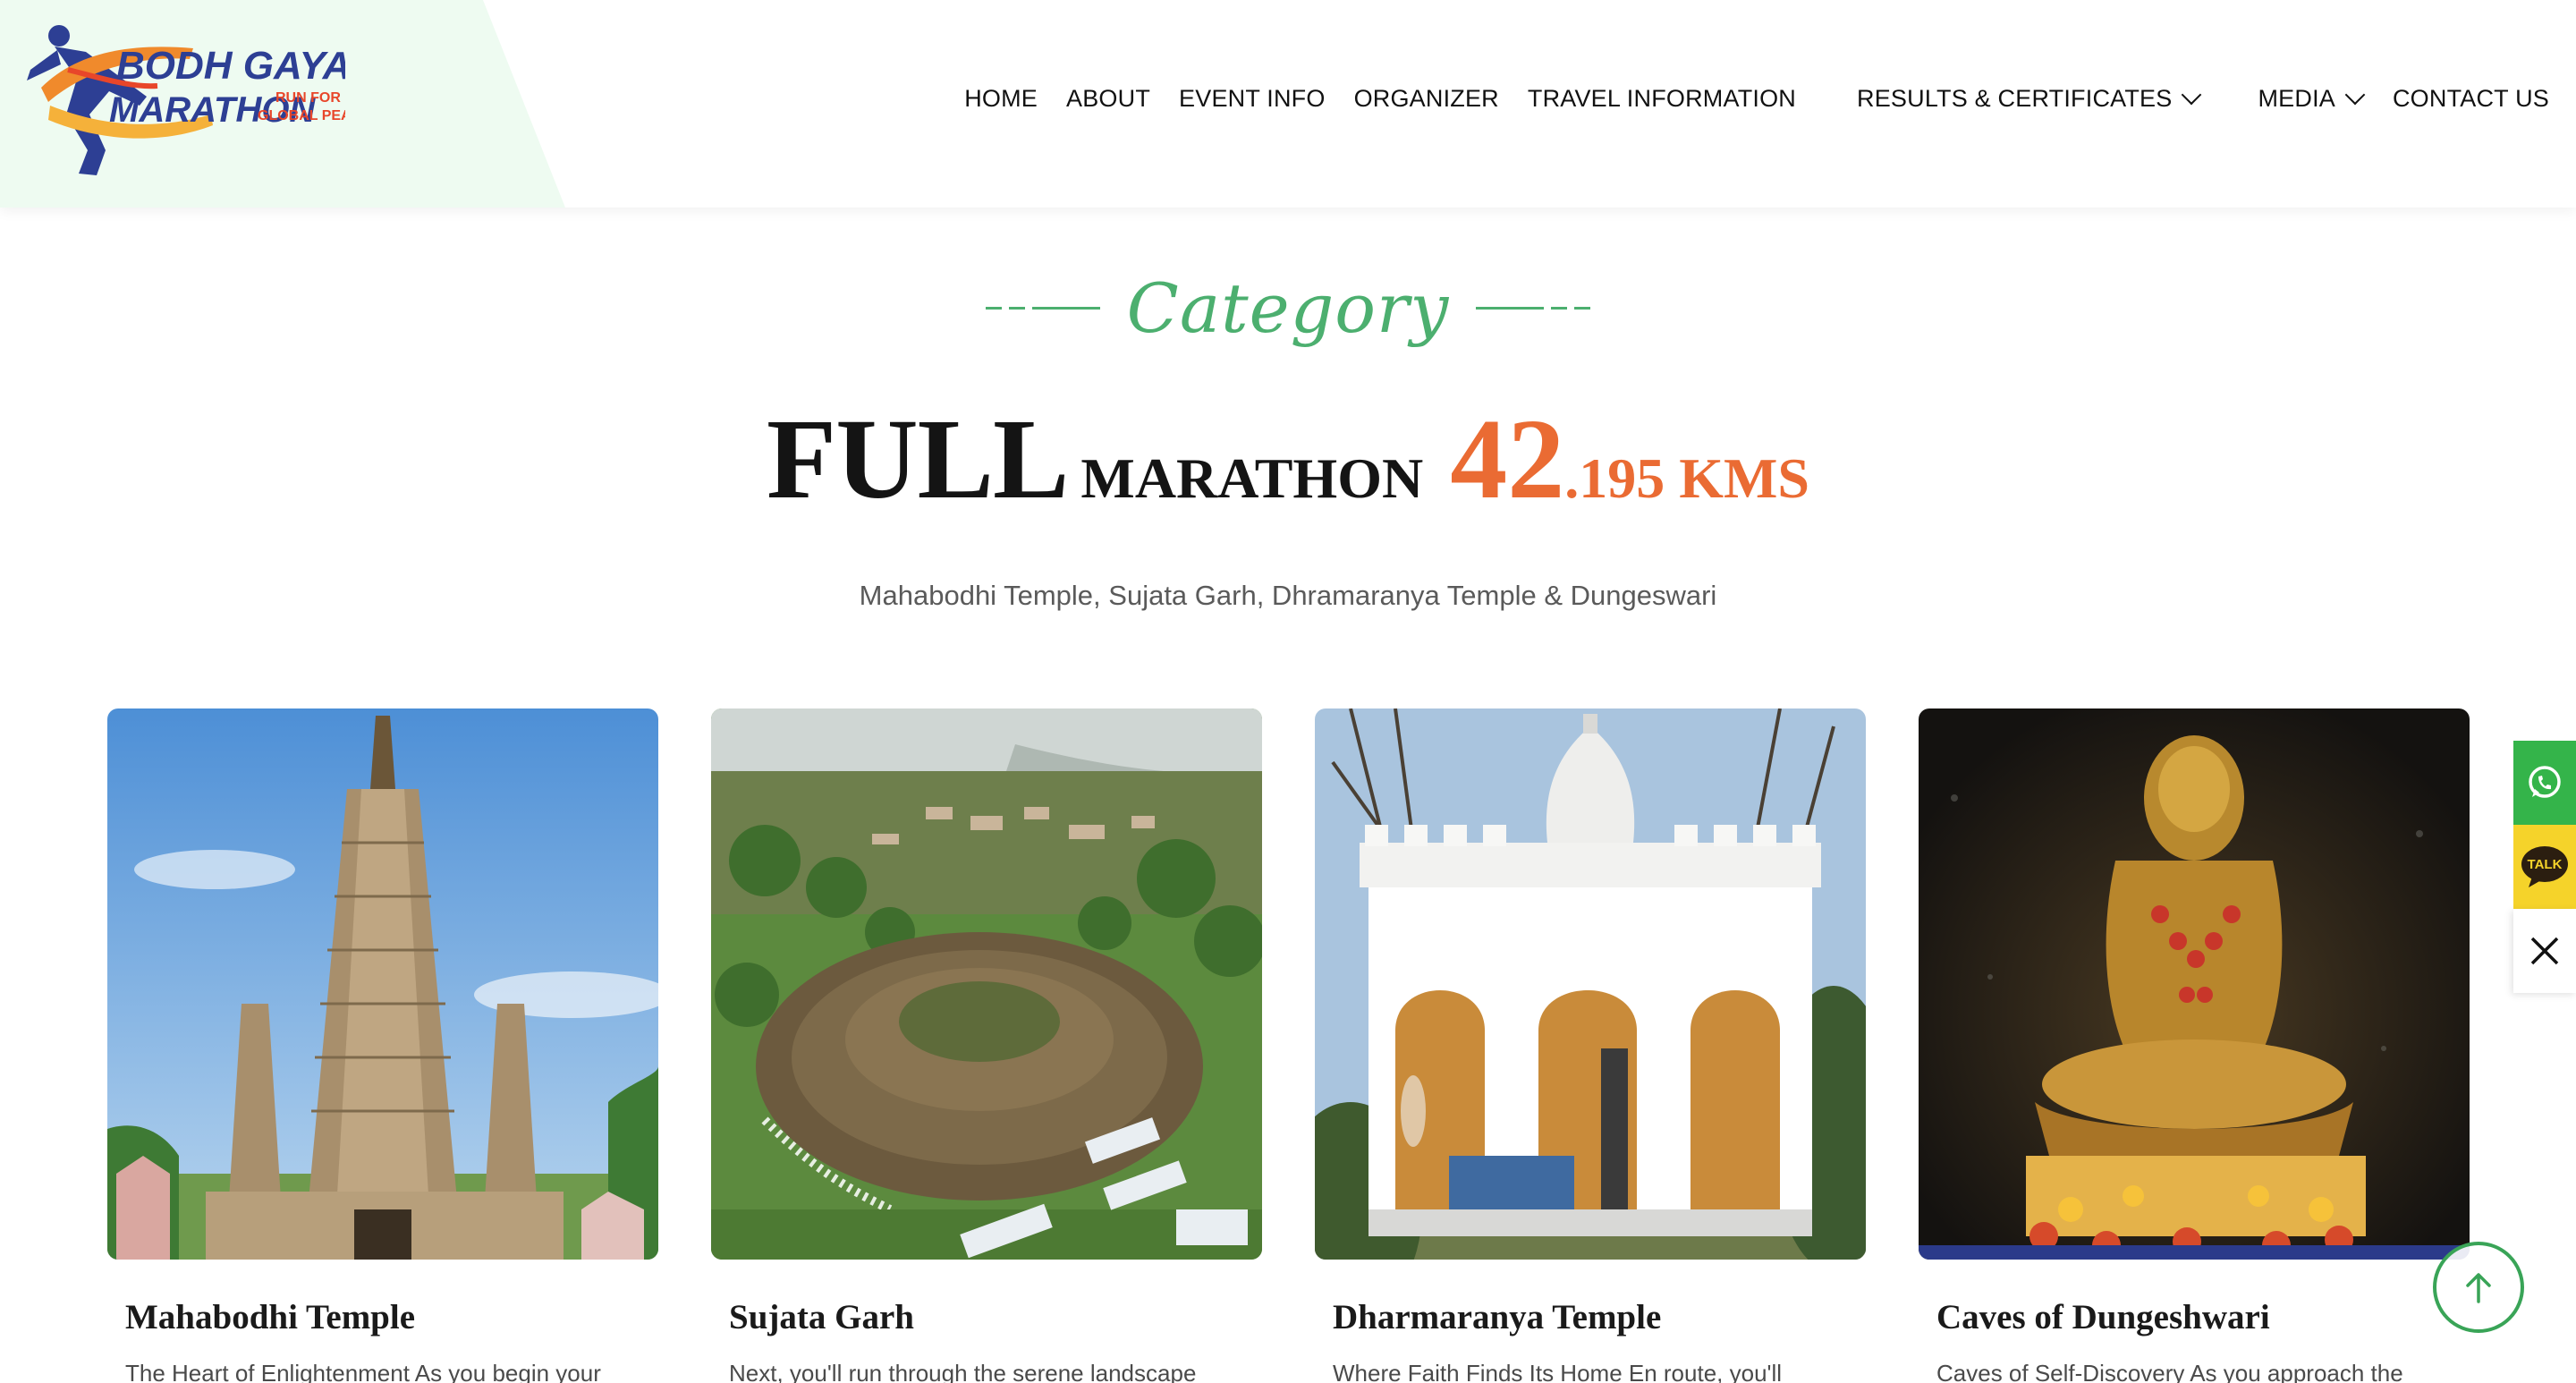  I want to click on card-title: Caves of Dungeshwari, so click(2103, 1317).